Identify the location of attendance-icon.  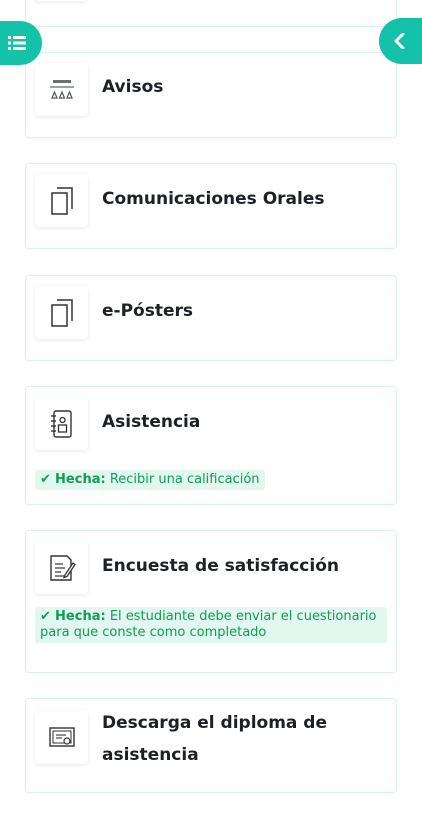
(61, 423).